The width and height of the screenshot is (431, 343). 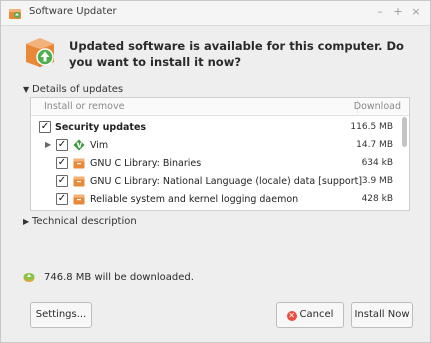 What do you see at coordinates (377, 181) in the screenshot?
I see `glibc-locale-size: 3.9 MB` at bounding box center [377, 181].